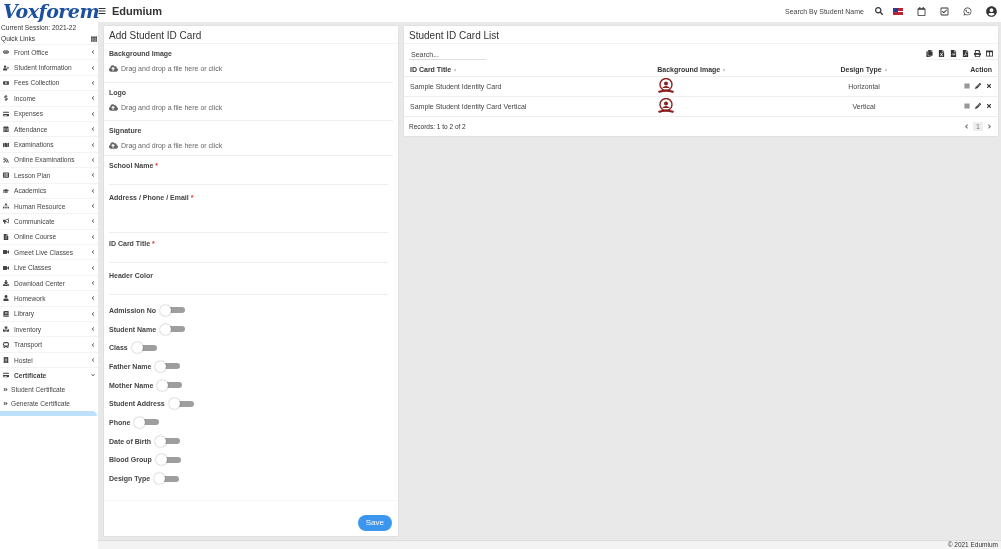 The width and height of the screenshot is (1001, 549). What do you see at coordinates (251, 35) in the screenshot?
I see `panel-title: Add Student ID Card` at bounding box center [251, 35].